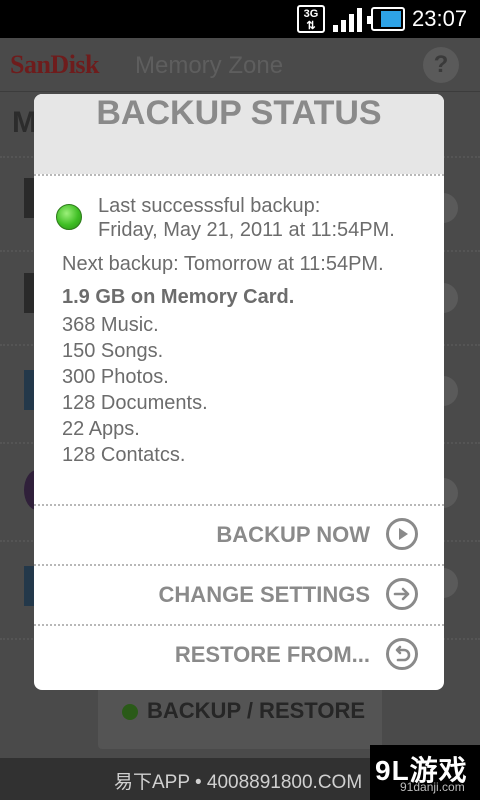 The image size is (480, 800). What do you see at coordinates (386, 19) in the screenshot?
I see `battery-icon` at bounding box center [386, 19].